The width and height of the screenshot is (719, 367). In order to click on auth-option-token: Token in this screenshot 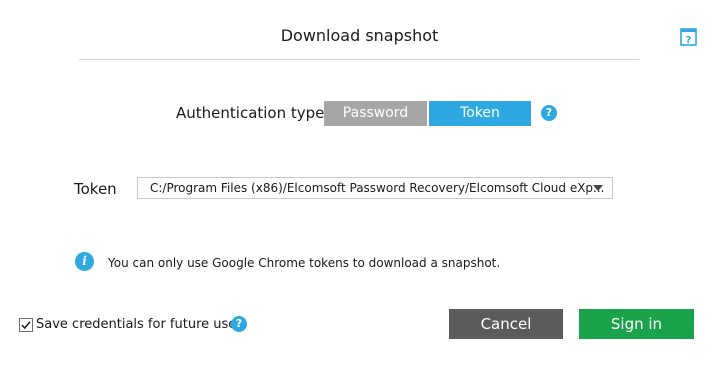, I will do `click(480, 113)`.